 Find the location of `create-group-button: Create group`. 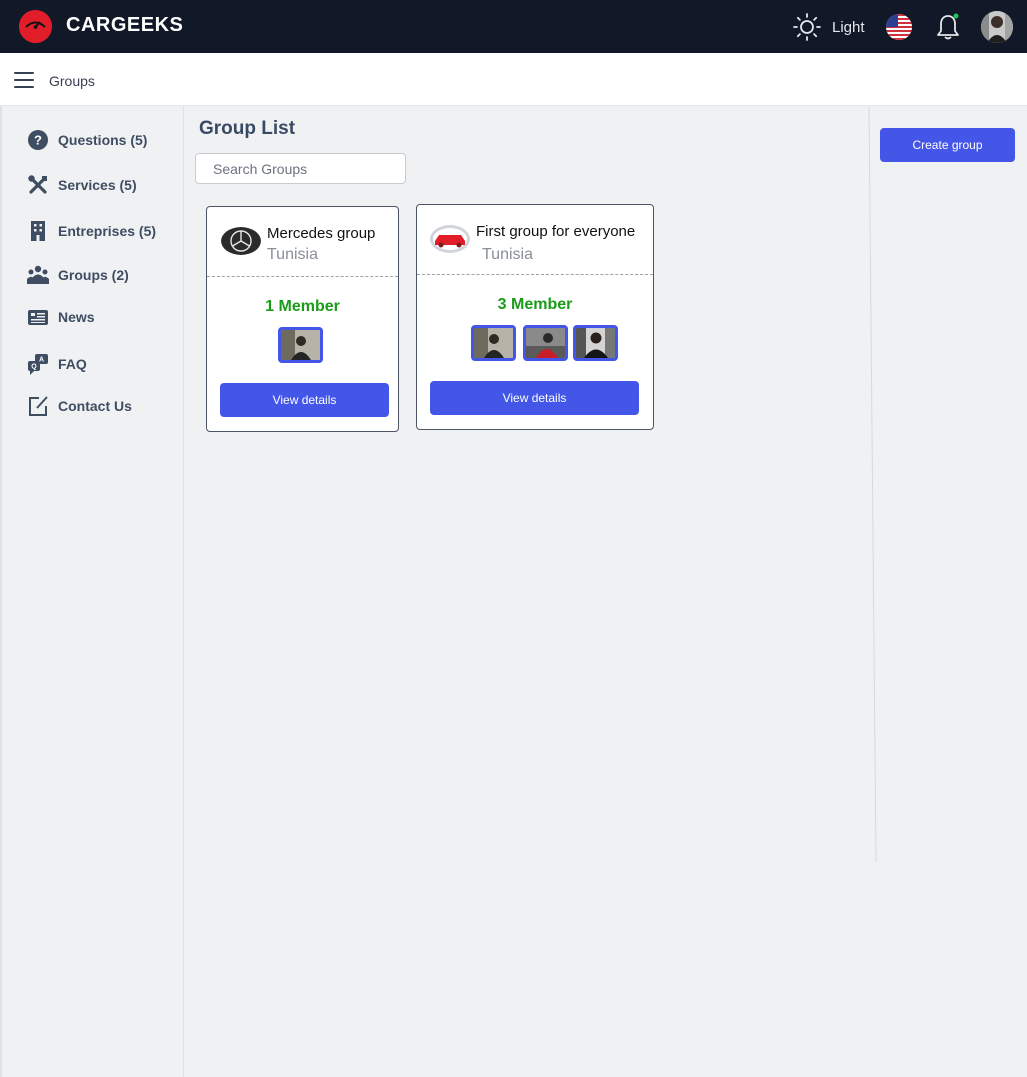

create-group-button: Create group is located at coordinates (947, 145).